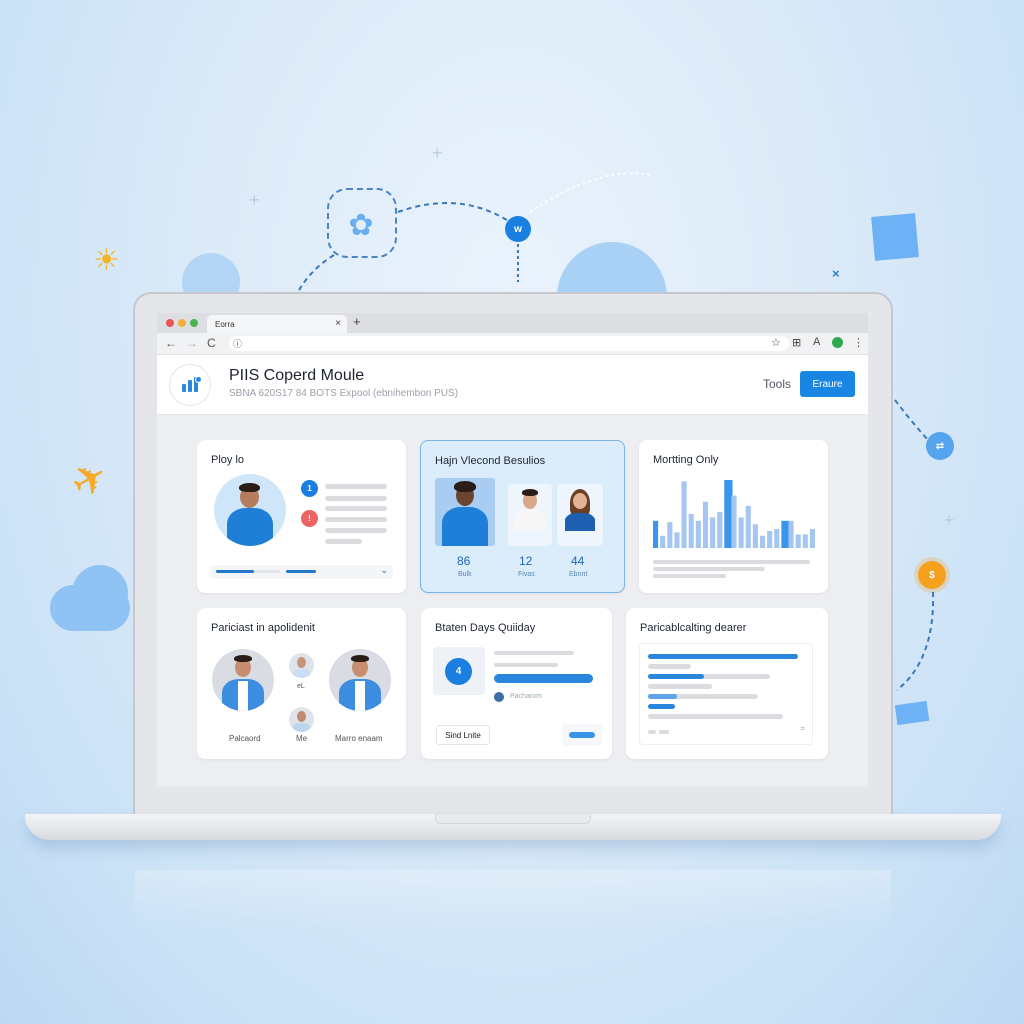 The height and width of the screenshot is (1024, 1024). I want to click on publicating-card: Paricablcalting dearer ⌗, so click(727, 683).